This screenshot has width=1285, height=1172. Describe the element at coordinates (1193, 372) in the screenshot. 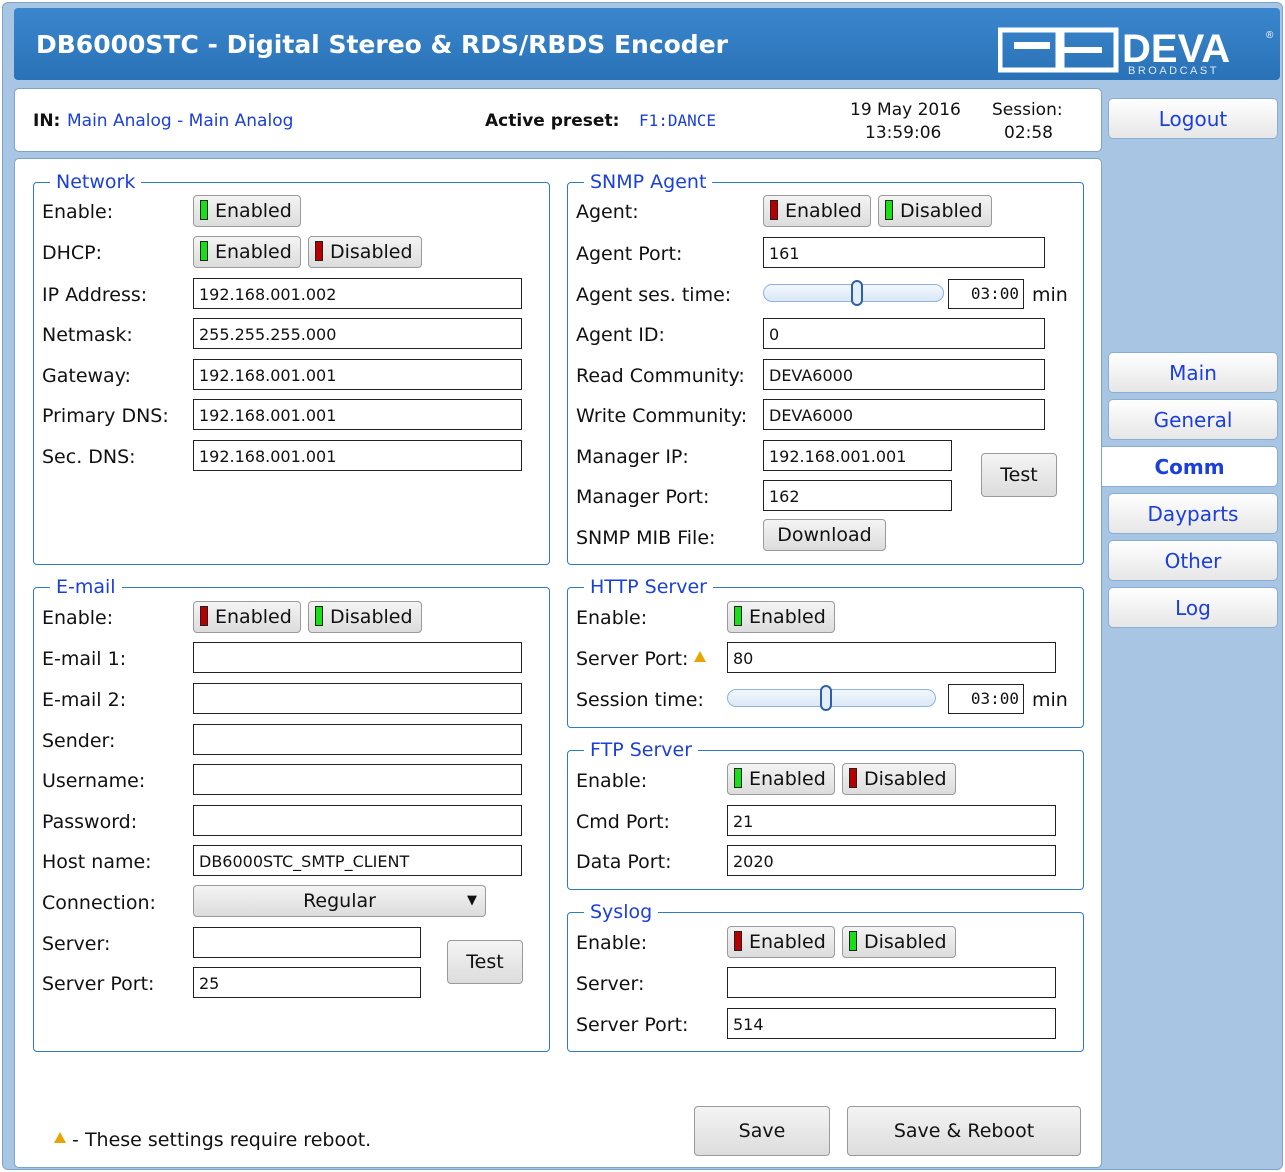

I see `tab-main: Main` at that location.